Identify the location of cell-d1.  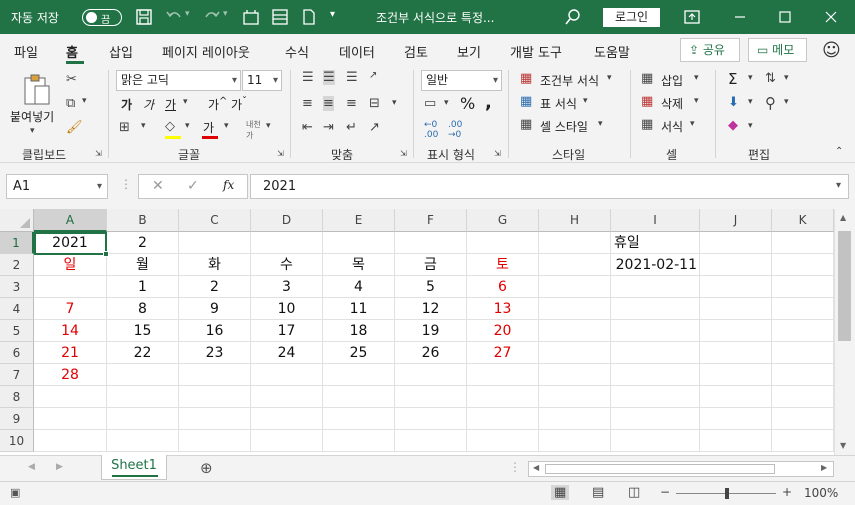
(287, 243).